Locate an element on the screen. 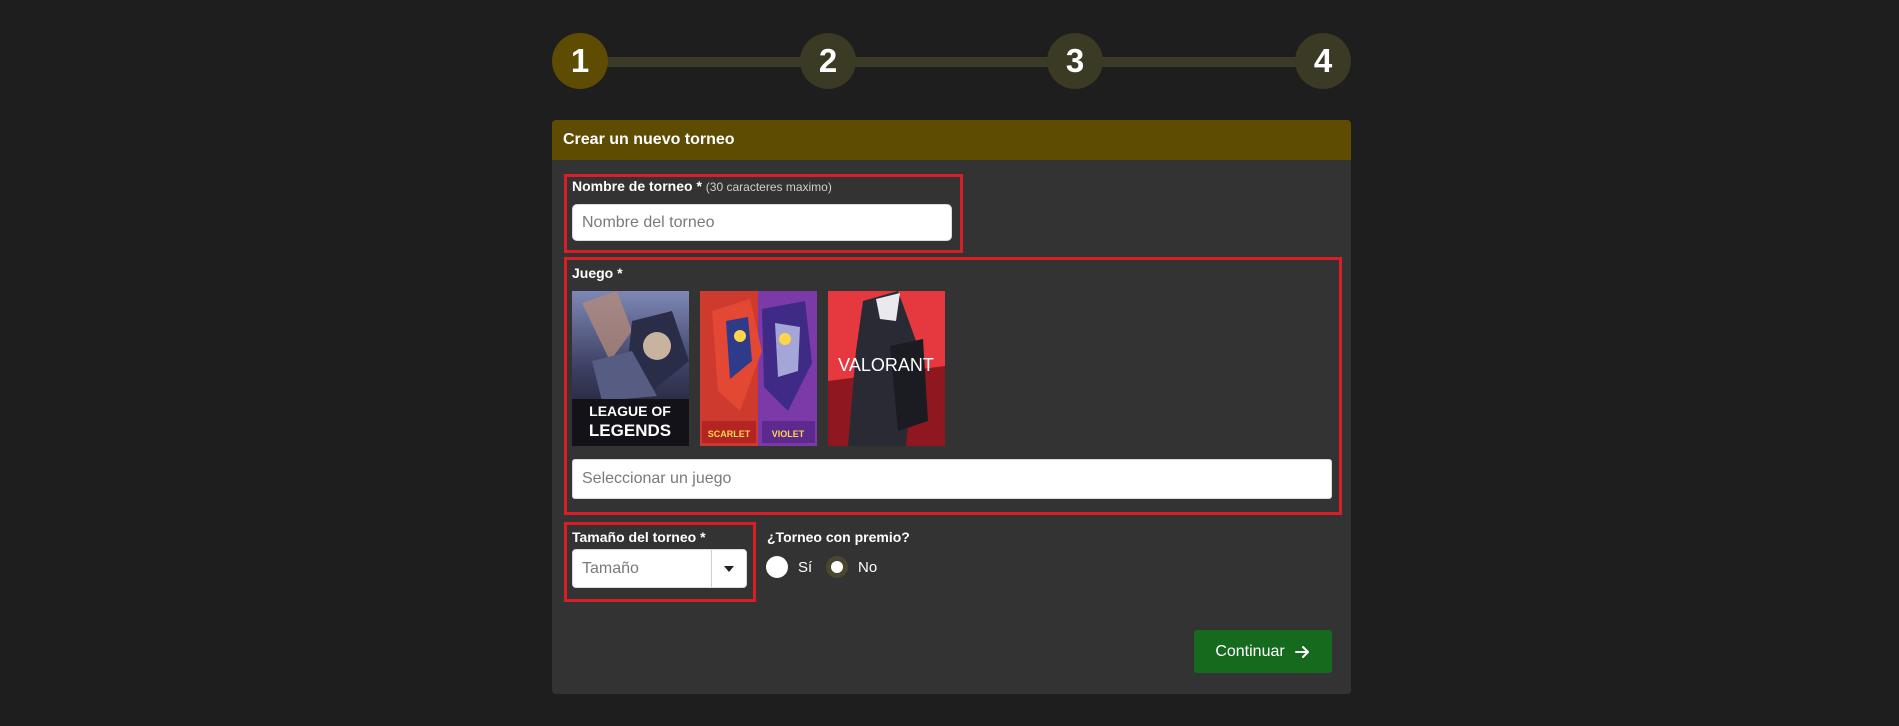 This screenshot has width=1899, height=726. step-3: 3 is located at coordinates (1075, 61).